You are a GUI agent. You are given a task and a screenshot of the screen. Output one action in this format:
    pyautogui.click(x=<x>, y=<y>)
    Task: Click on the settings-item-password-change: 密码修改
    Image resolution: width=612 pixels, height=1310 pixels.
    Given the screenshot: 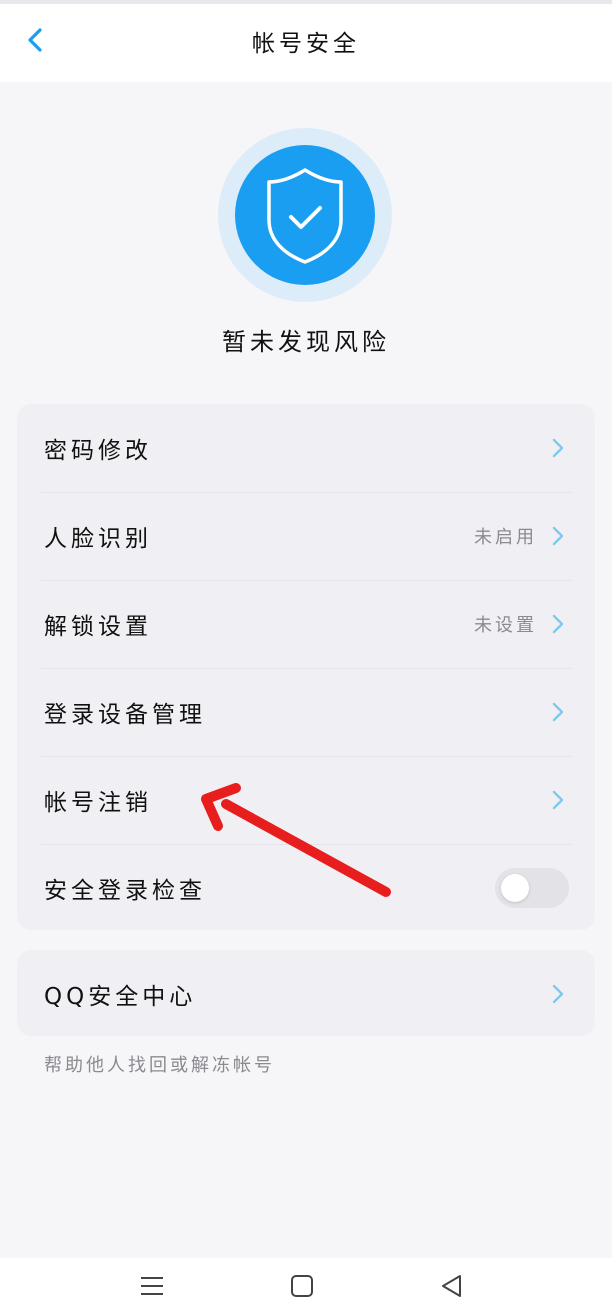 What is the action you would take?
    pyautogui.click(x=306, y=448)
    